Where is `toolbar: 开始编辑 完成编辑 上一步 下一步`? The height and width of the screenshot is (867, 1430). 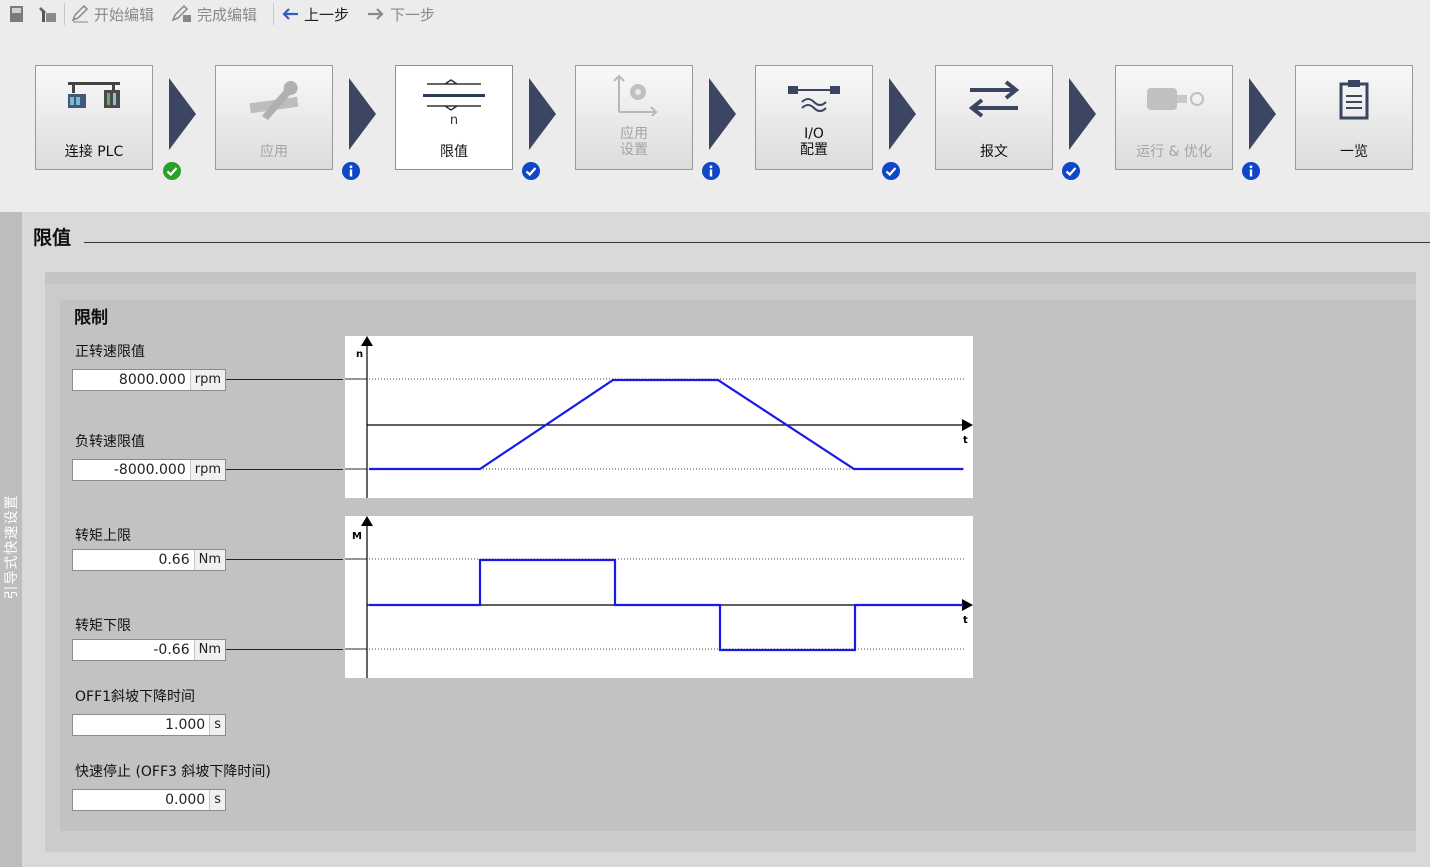
toolbar: 开始编辑 完成编辑 上一步 下一步 is located at coordinates (715, 14).